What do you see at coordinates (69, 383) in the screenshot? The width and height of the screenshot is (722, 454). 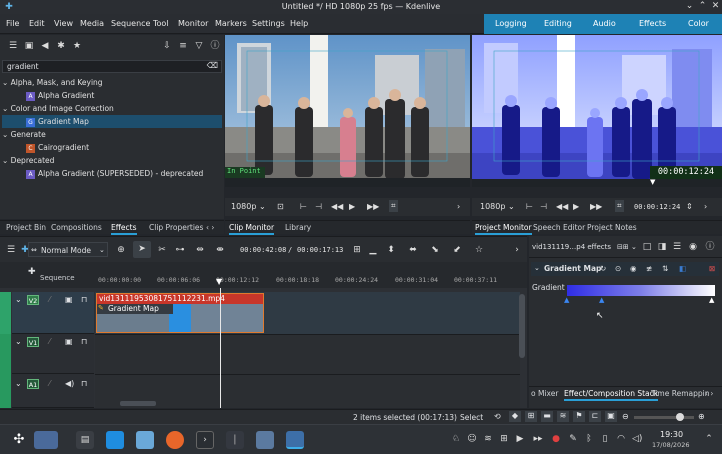 I see `mute-icon: ◀)` at bounding box center [69, 383].